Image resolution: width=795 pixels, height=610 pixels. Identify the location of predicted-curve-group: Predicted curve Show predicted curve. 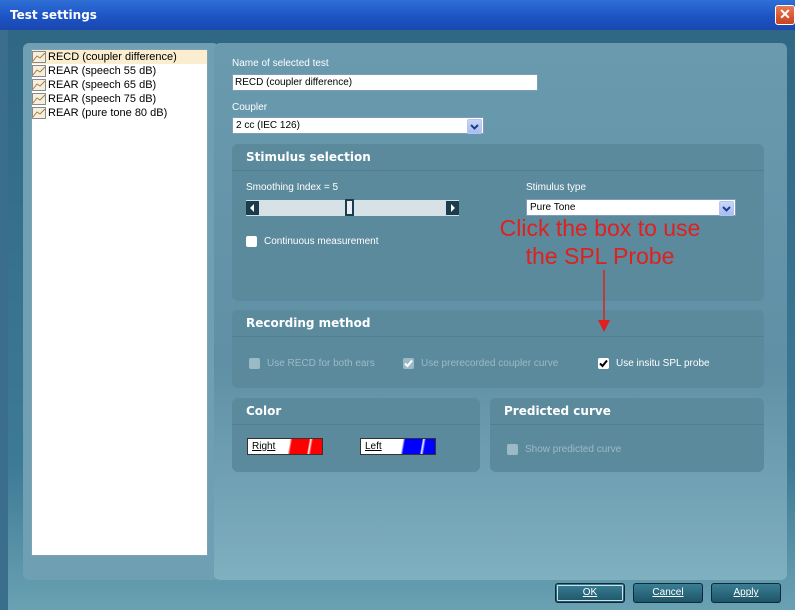
(627, 435).